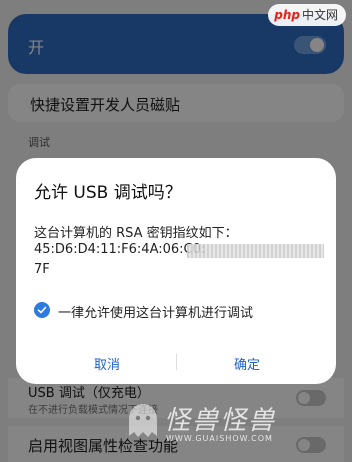 This screenshot has height=462, width=352. I want to click on fingerprint-line-1: 45:D6:D4:11:F6:4A:06:C0:, so click(120, 249).